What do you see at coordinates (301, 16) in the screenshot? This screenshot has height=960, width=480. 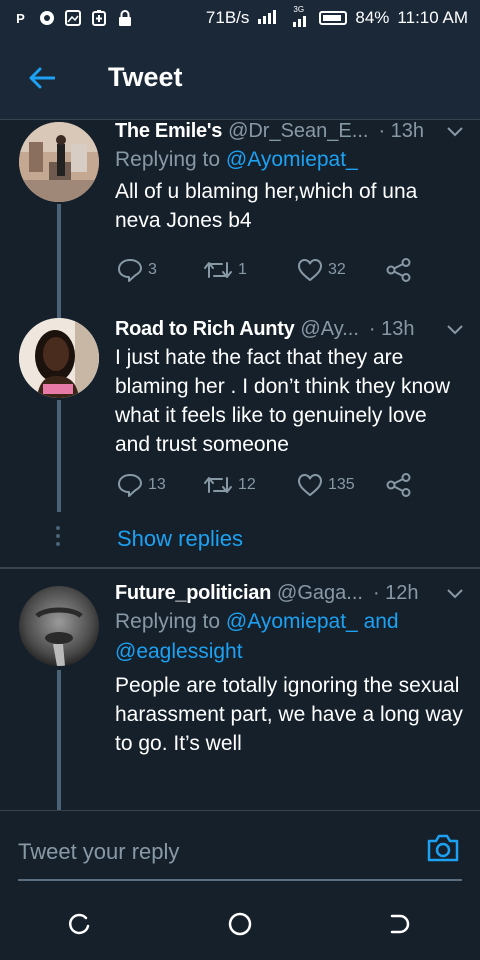 I see `signal-3g-icon: 3G` at bounding box center [301, 16].